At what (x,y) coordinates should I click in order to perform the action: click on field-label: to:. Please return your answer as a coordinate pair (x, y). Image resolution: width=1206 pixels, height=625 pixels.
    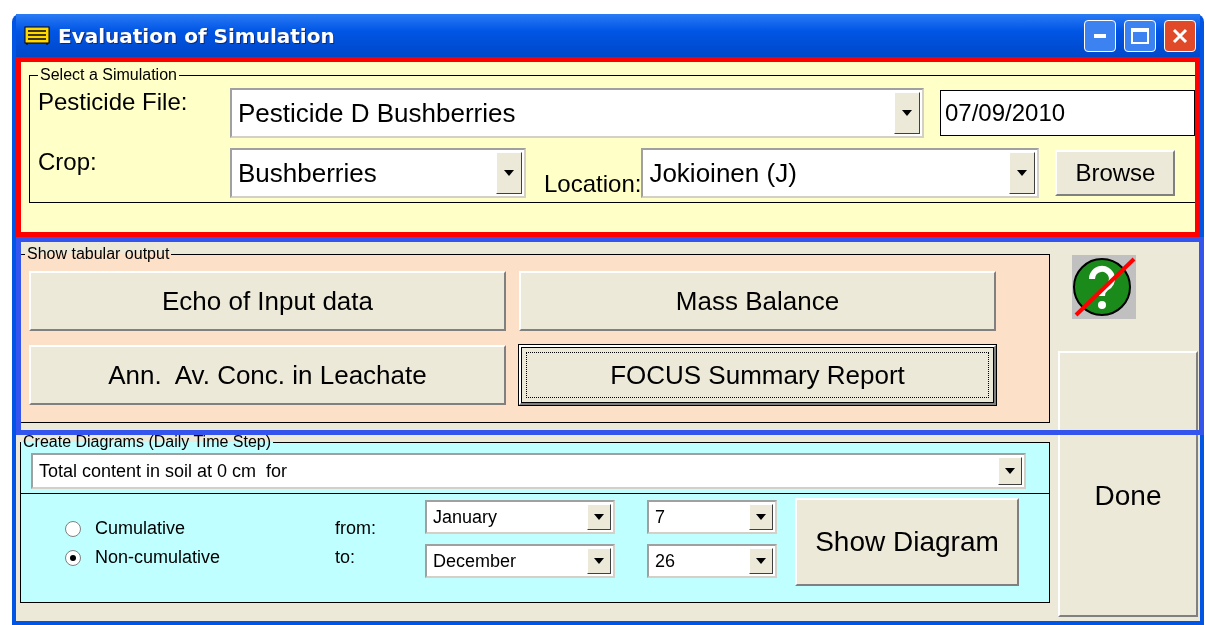
    Looking at the image, I should click on (345, 557).